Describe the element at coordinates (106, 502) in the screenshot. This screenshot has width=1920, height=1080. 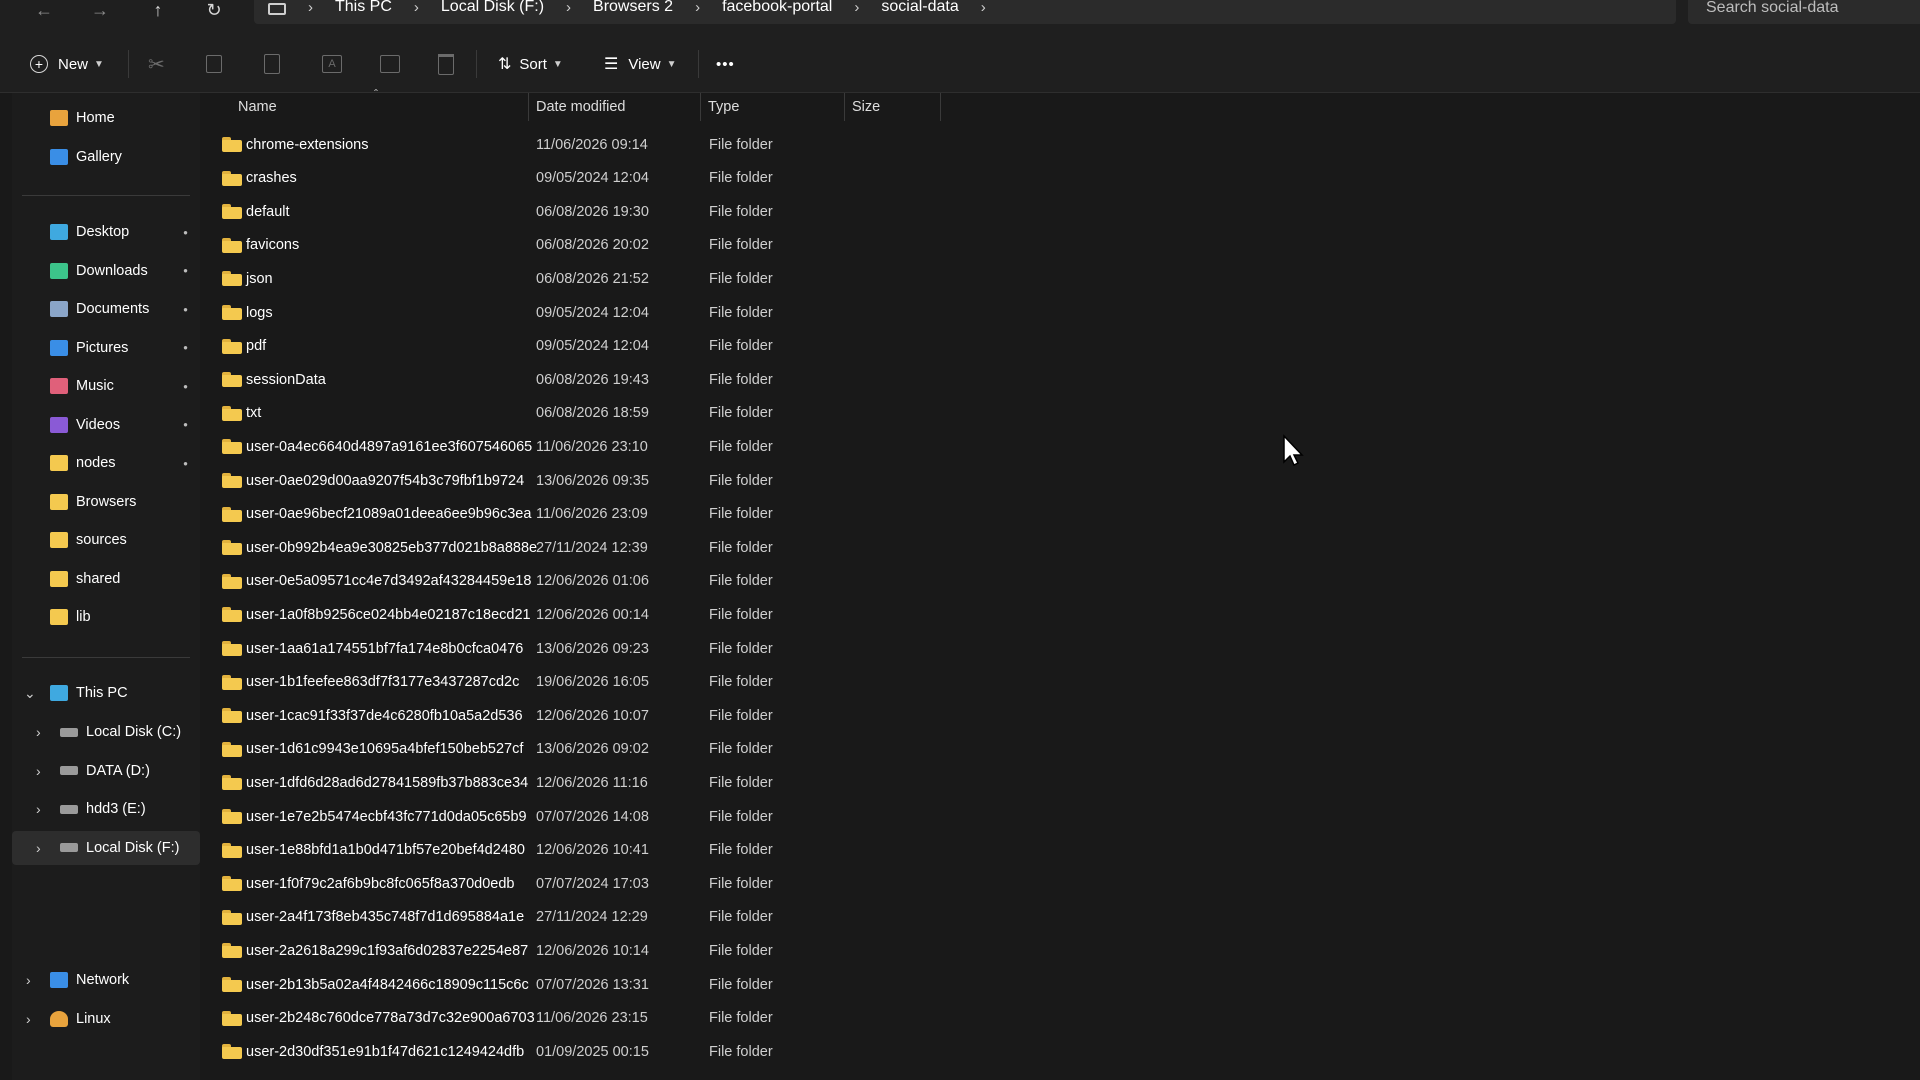
I see `sidebar-item-browsers: Browsers` at that location.